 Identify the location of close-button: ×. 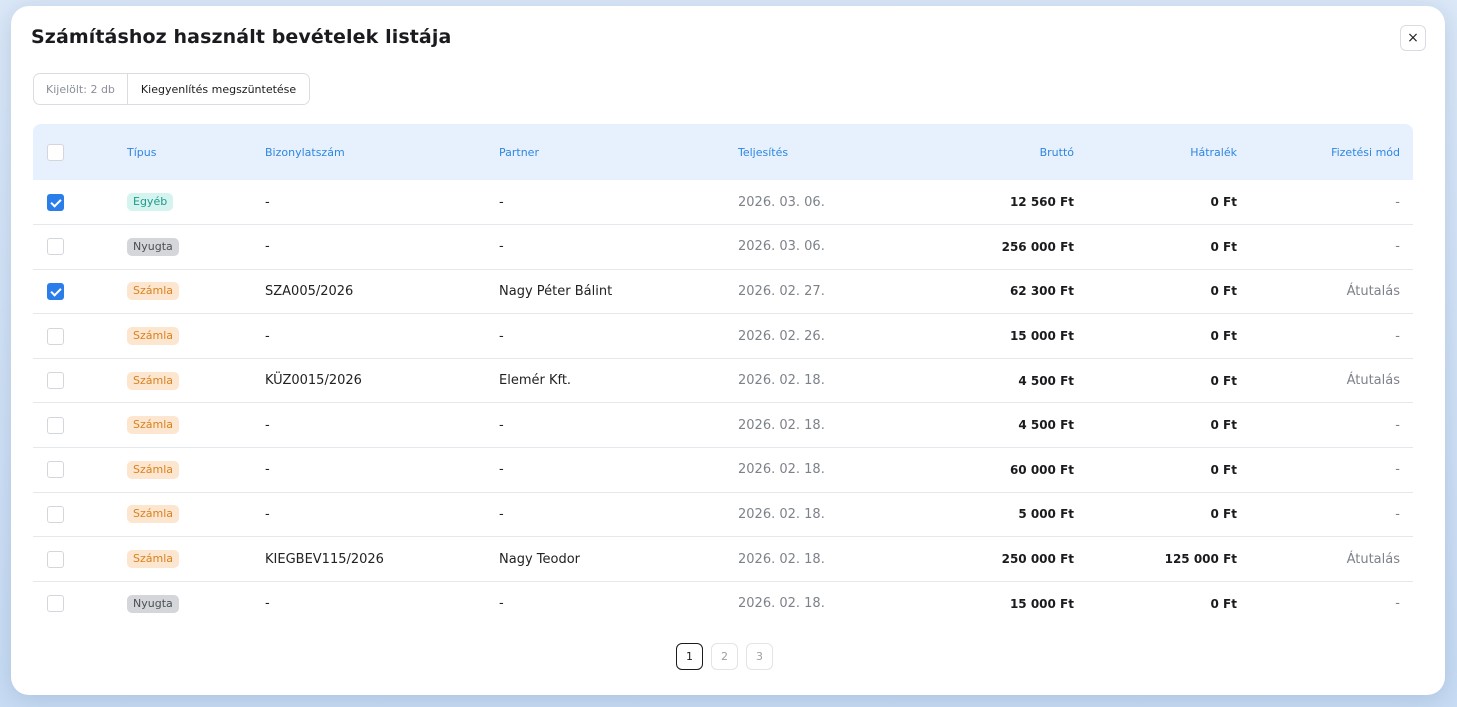
(1413, 38).